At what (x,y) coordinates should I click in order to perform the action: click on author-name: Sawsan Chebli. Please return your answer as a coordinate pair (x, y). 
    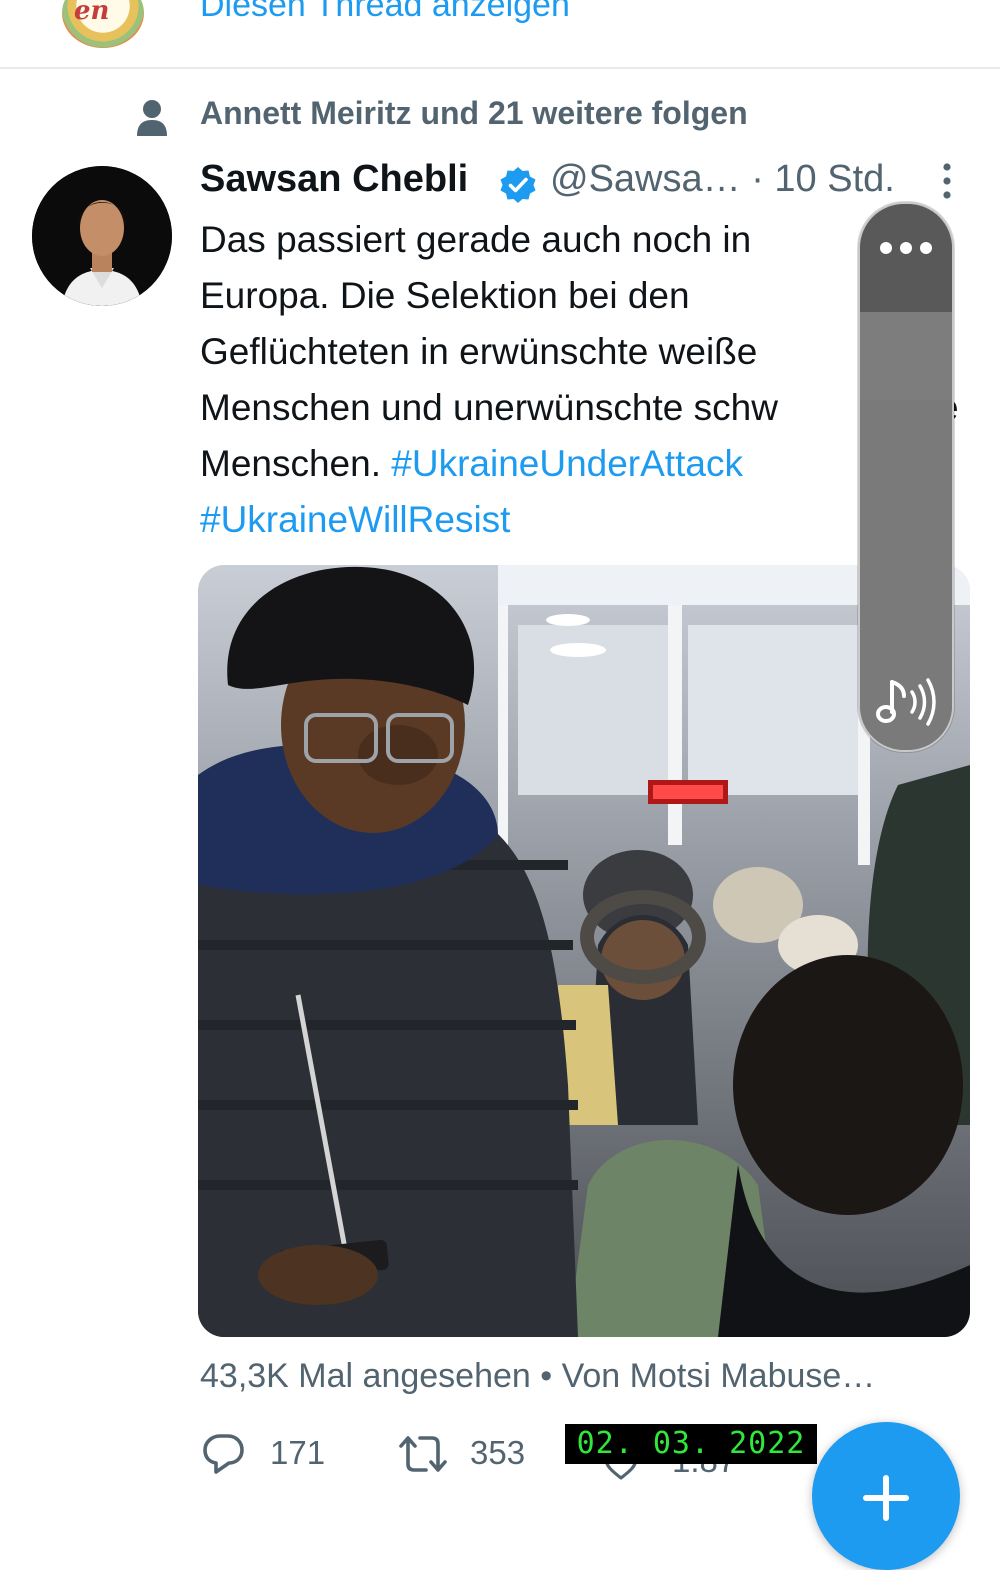
    Looking at the image, I should click on (334, 179).